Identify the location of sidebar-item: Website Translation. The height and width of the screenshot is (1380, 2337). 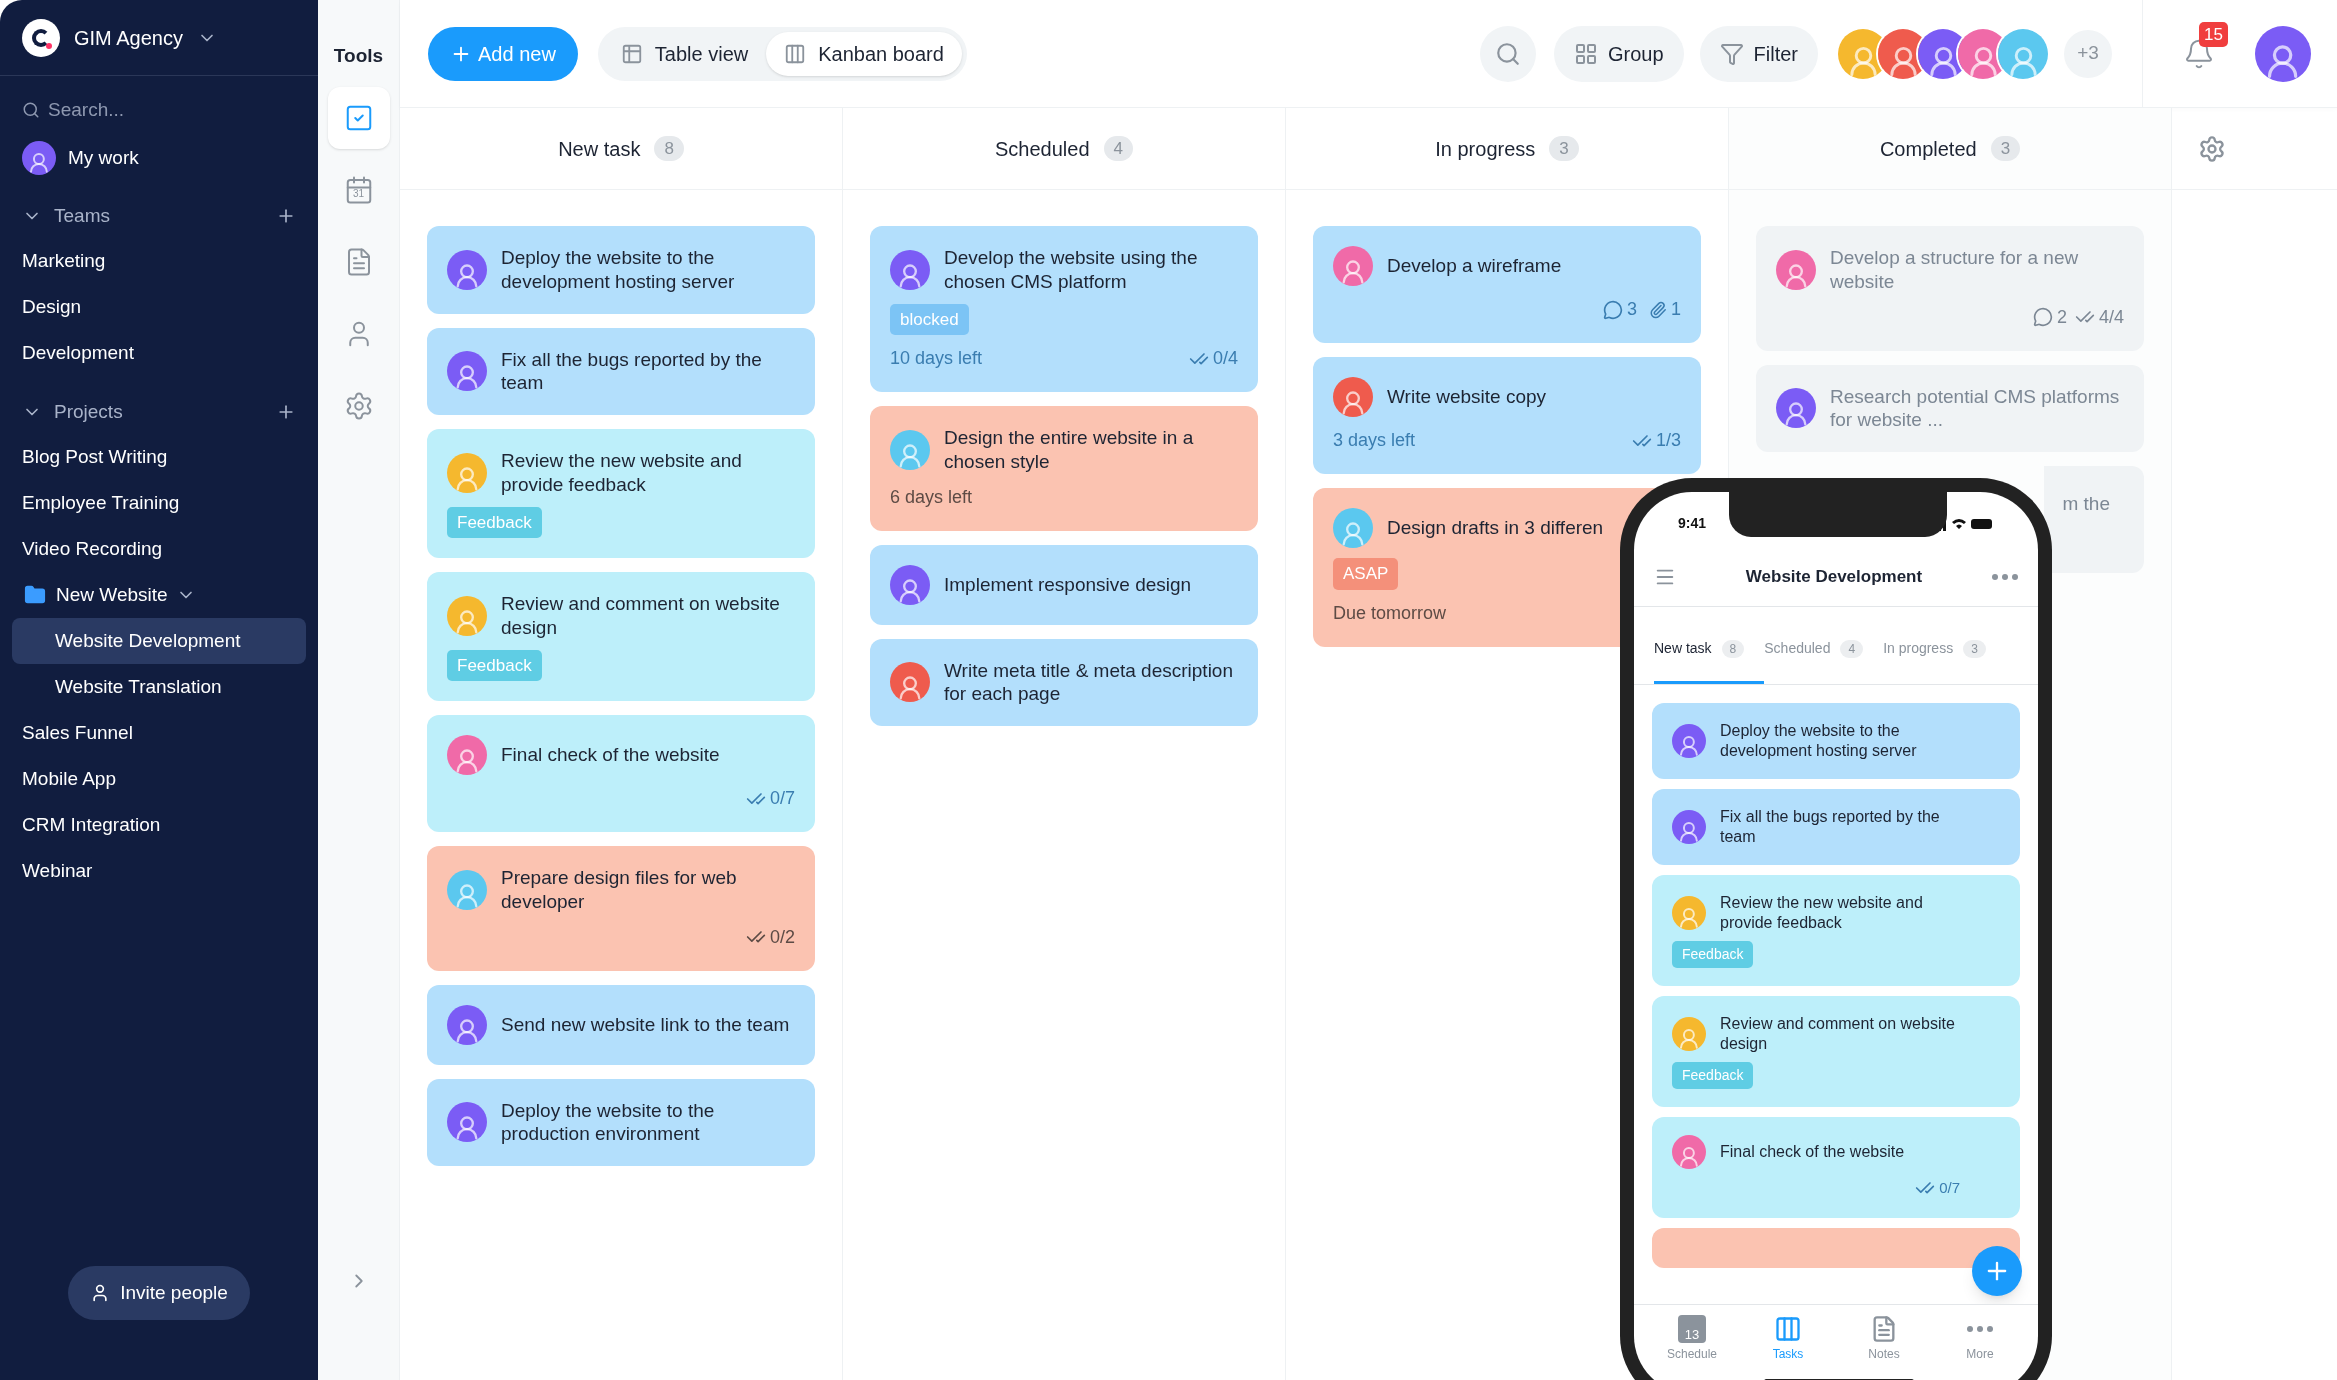
(159, 687).